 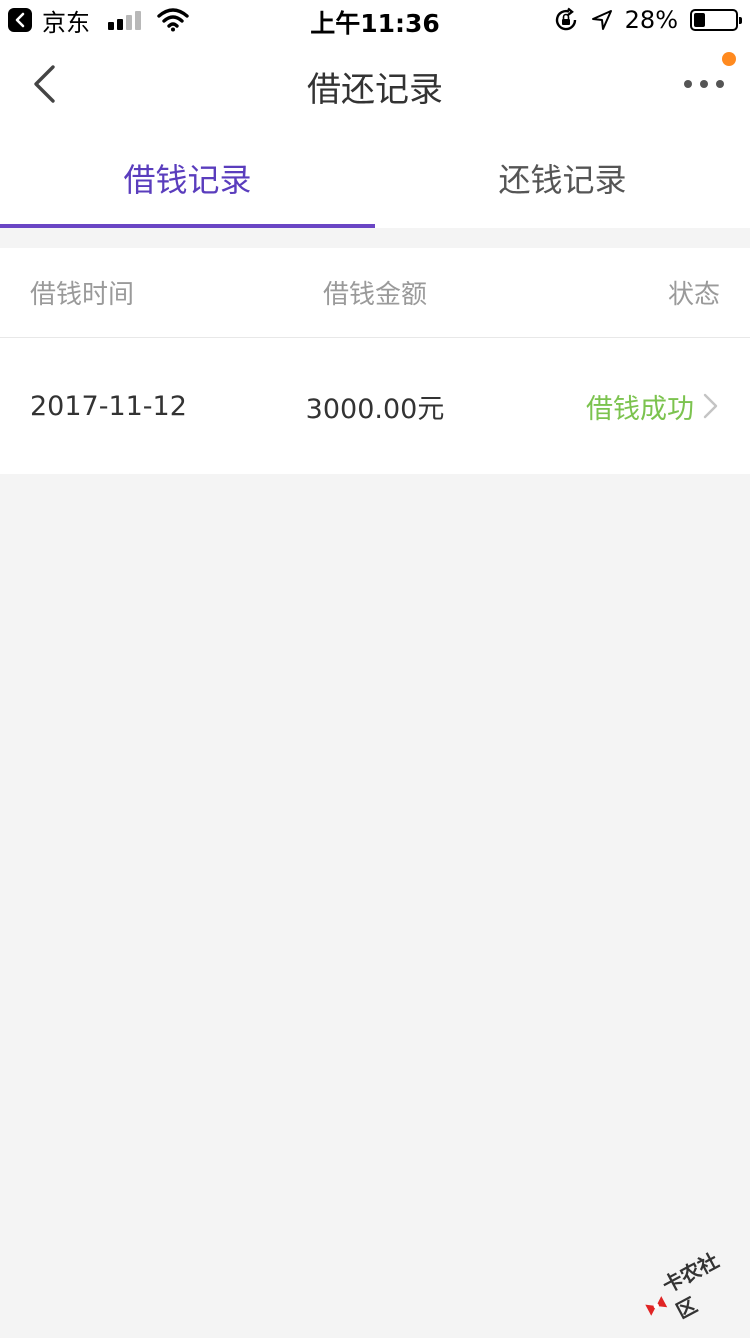 I want to click on table-header: 借钱时间 借钱金额 状态, so click(x=375, y=293).